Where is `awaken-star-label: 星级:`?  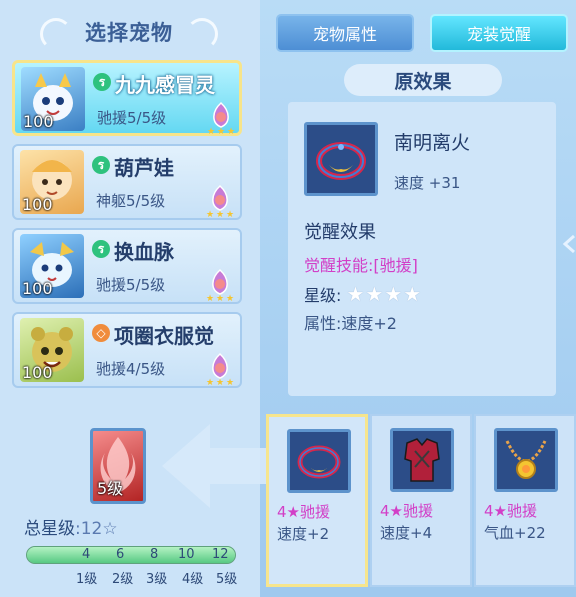
awaken-star-label: 星级: is located at coordinates (323, 295).